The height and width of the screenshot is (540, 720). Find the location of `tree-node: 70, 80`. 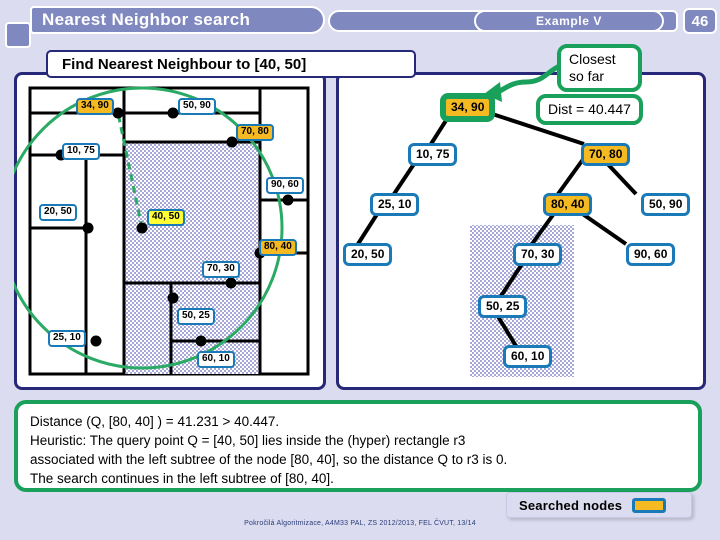

tree-node: 70, 80 is located at coordinates (606, 154).